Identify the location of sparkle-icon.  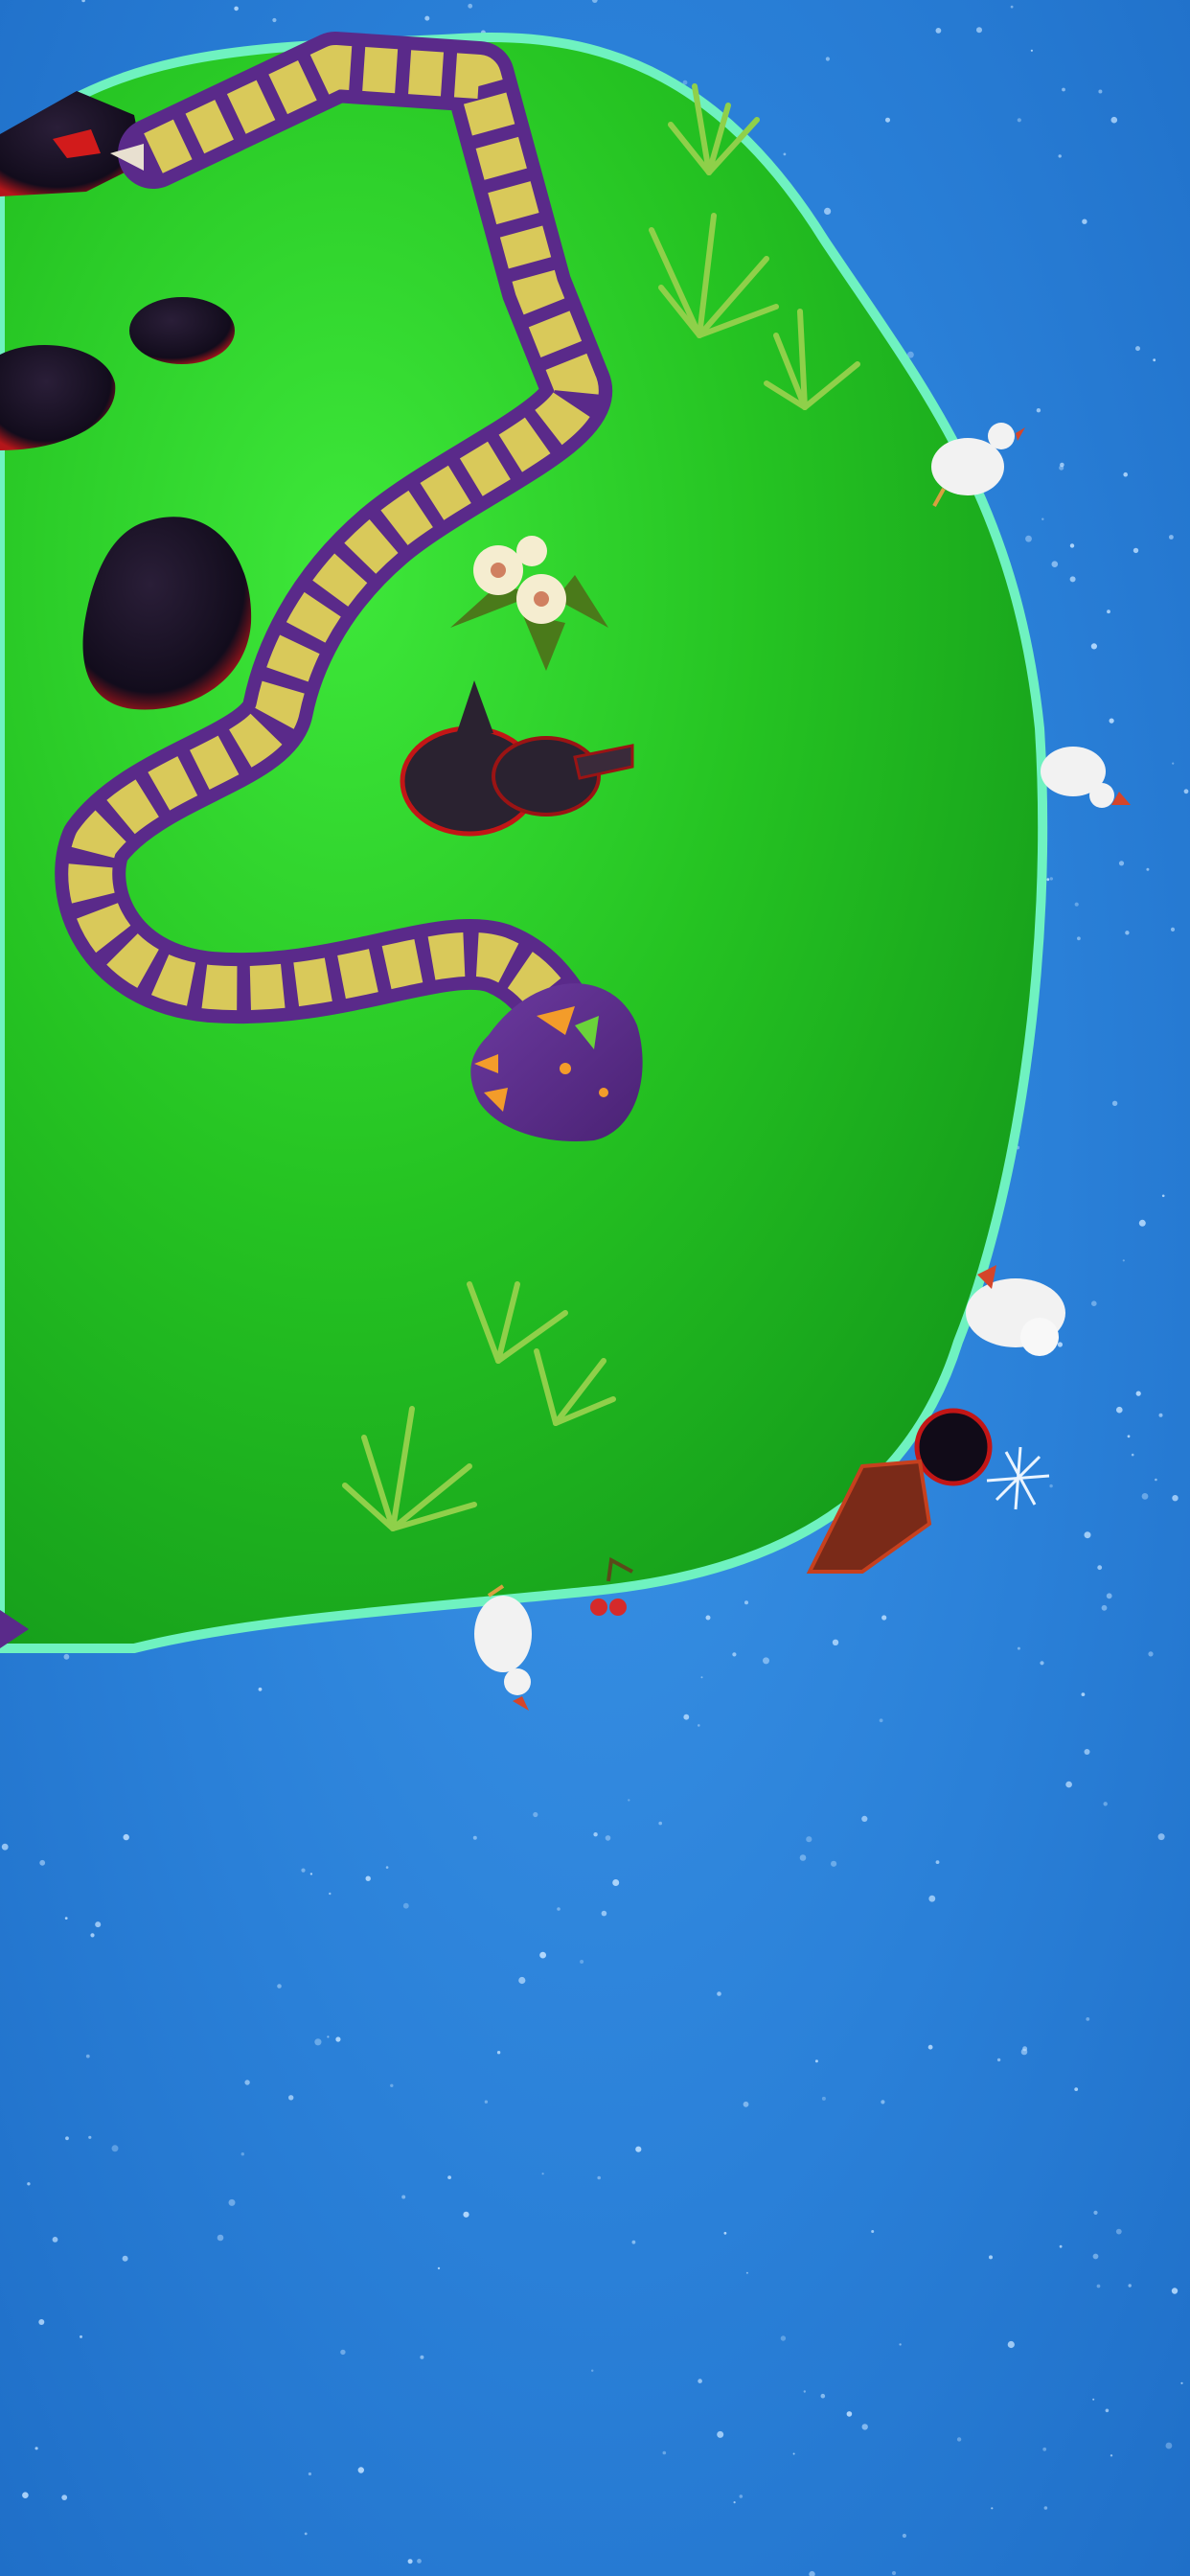
(1018, 1478).